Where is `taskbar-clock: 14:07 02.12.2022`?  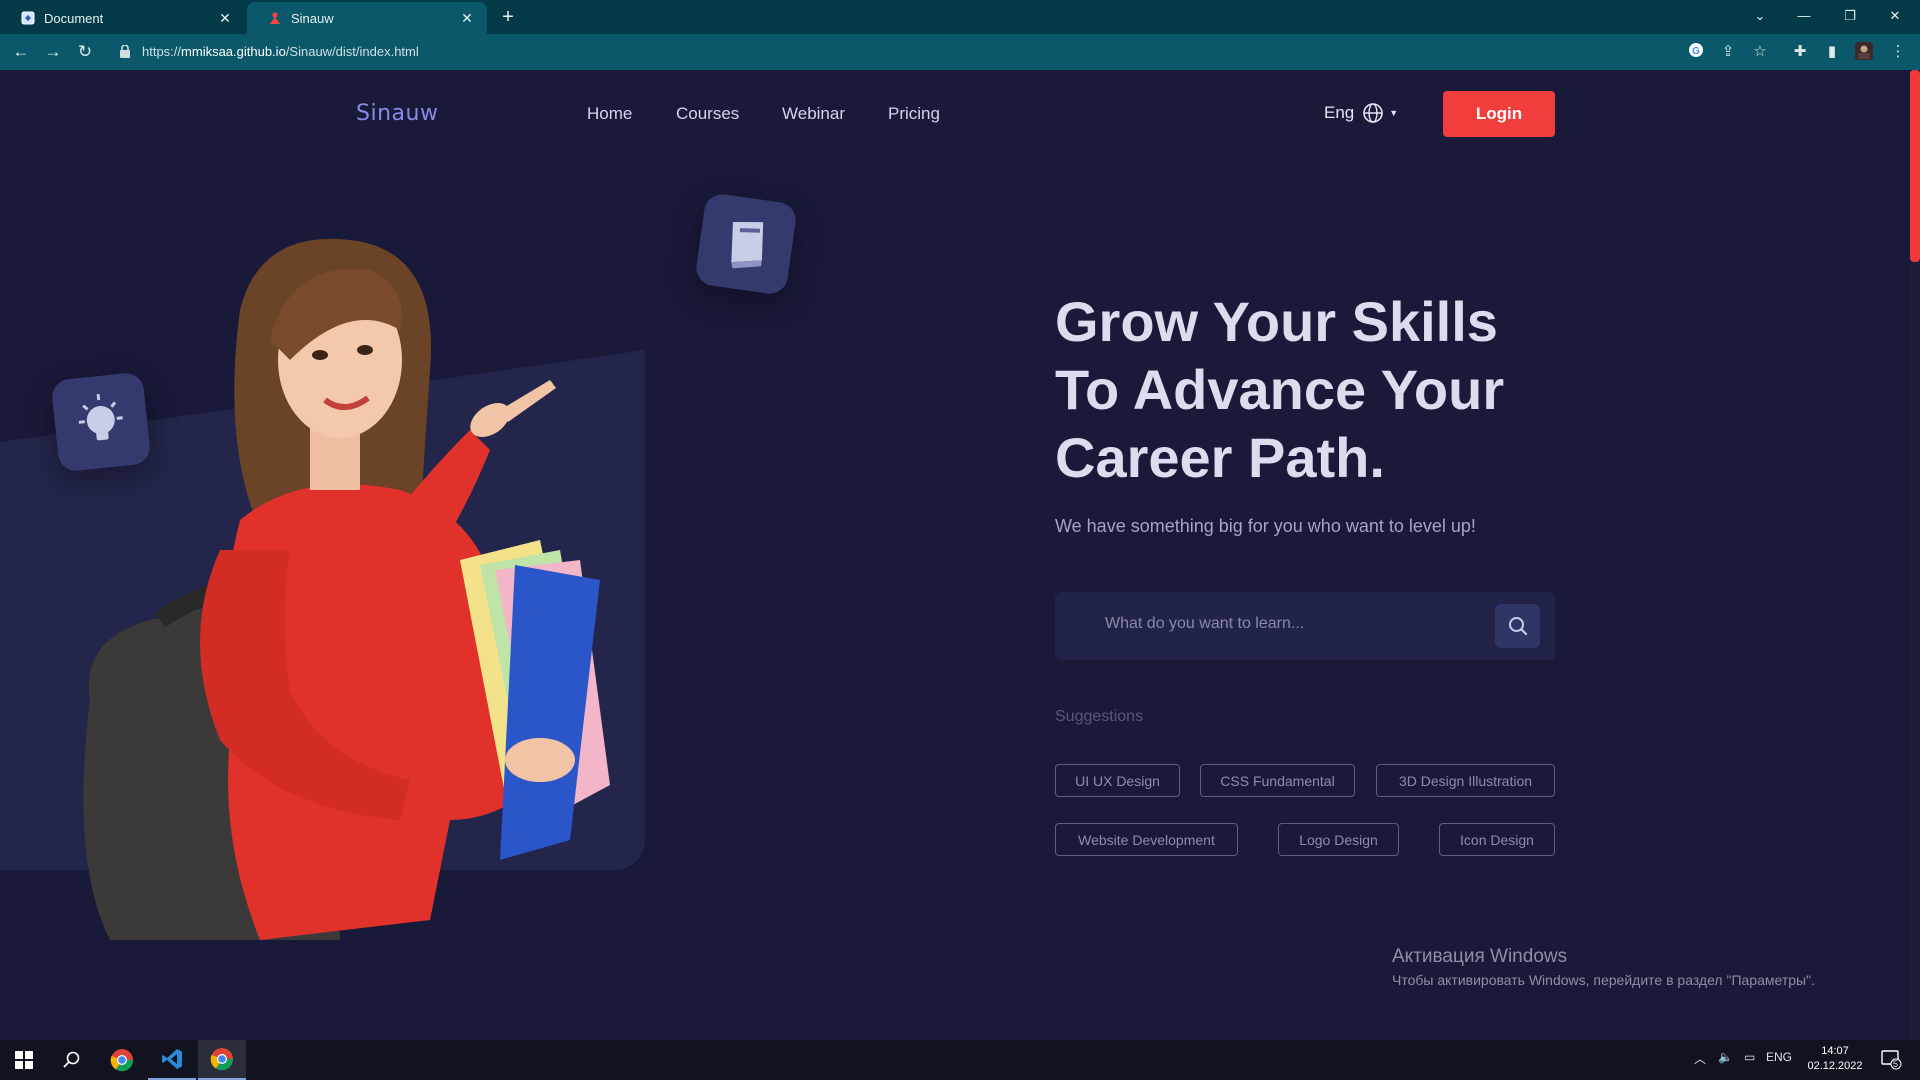
taskbar-clock: 14:07 02.12.2022 is located at coordinates (1835, 1059).